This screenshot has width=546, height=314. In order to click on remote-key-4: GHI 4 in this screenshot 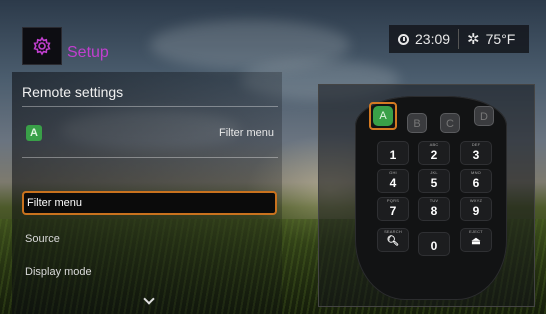, I will do `click(393, 181)`.